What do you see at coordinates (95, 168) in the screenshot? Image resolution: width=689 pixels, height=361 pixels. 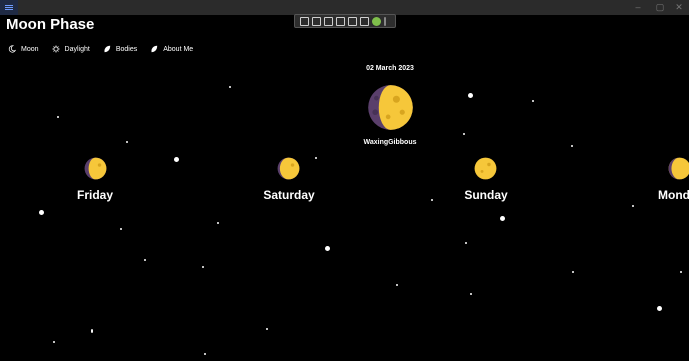 I see `friday-moon-icon` at bounding box center [95, 168].